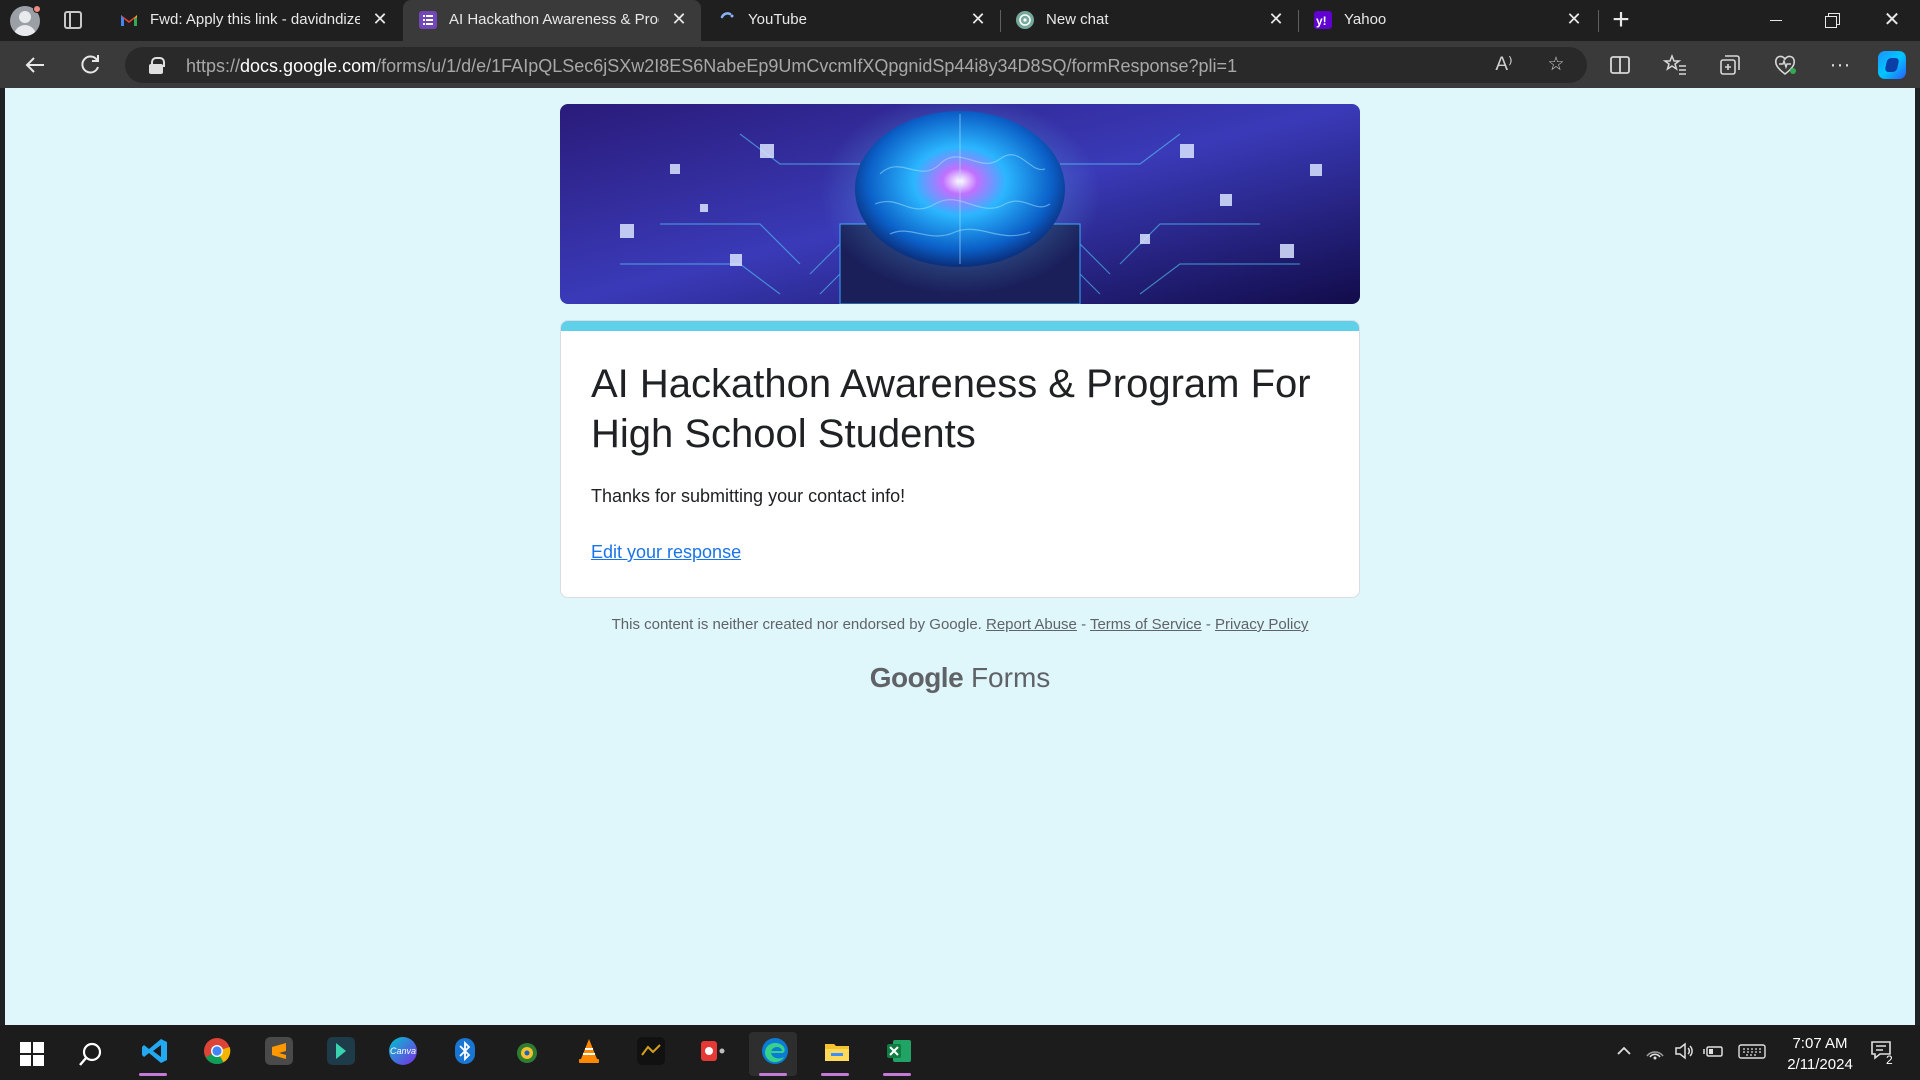 This screenshot has width=1920, height=1080. What do you see at coordinates (777, 19) in the screenshot?
I see `tab-title: YouTube` at bounding box center [777, 19].